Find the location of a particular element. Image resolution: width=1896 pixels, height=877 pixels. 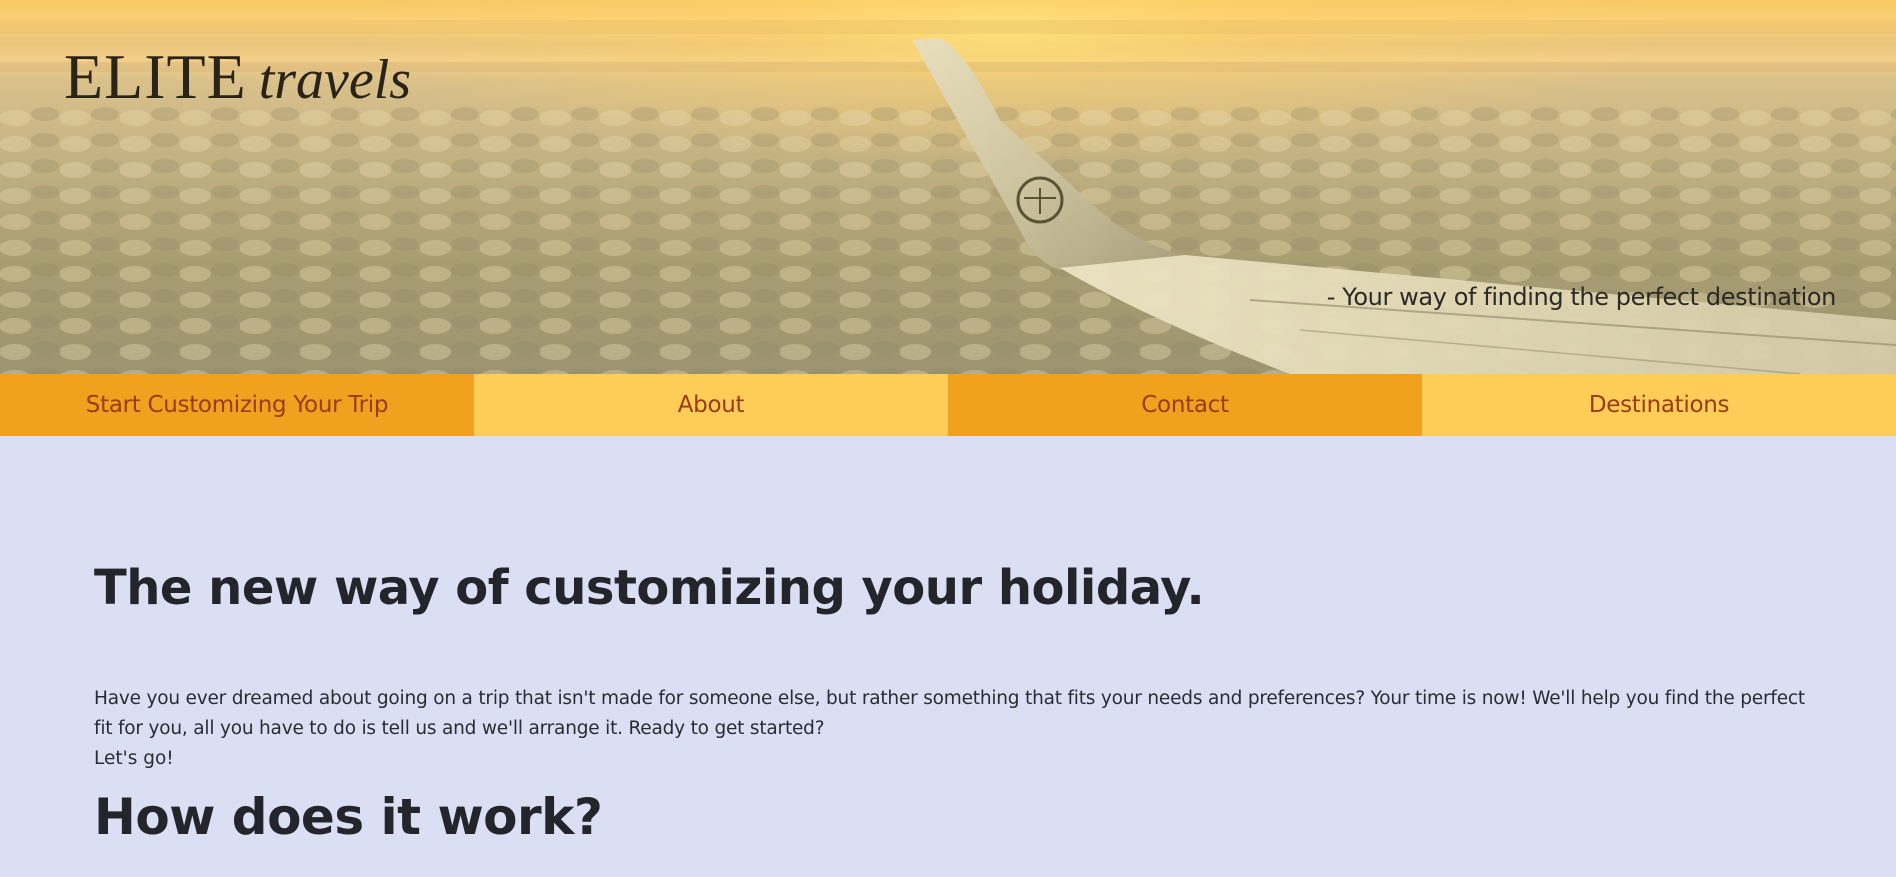

logo-travels-text: travels is located at coordinates (335, 80).